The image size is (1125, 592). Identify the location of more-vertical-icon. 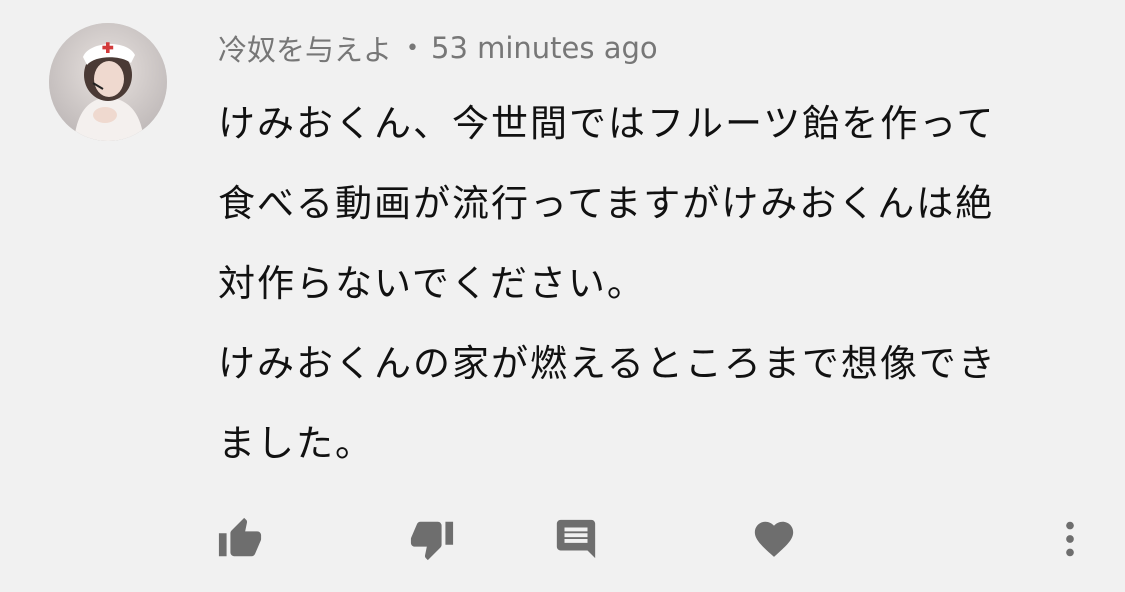
(1070, 539).